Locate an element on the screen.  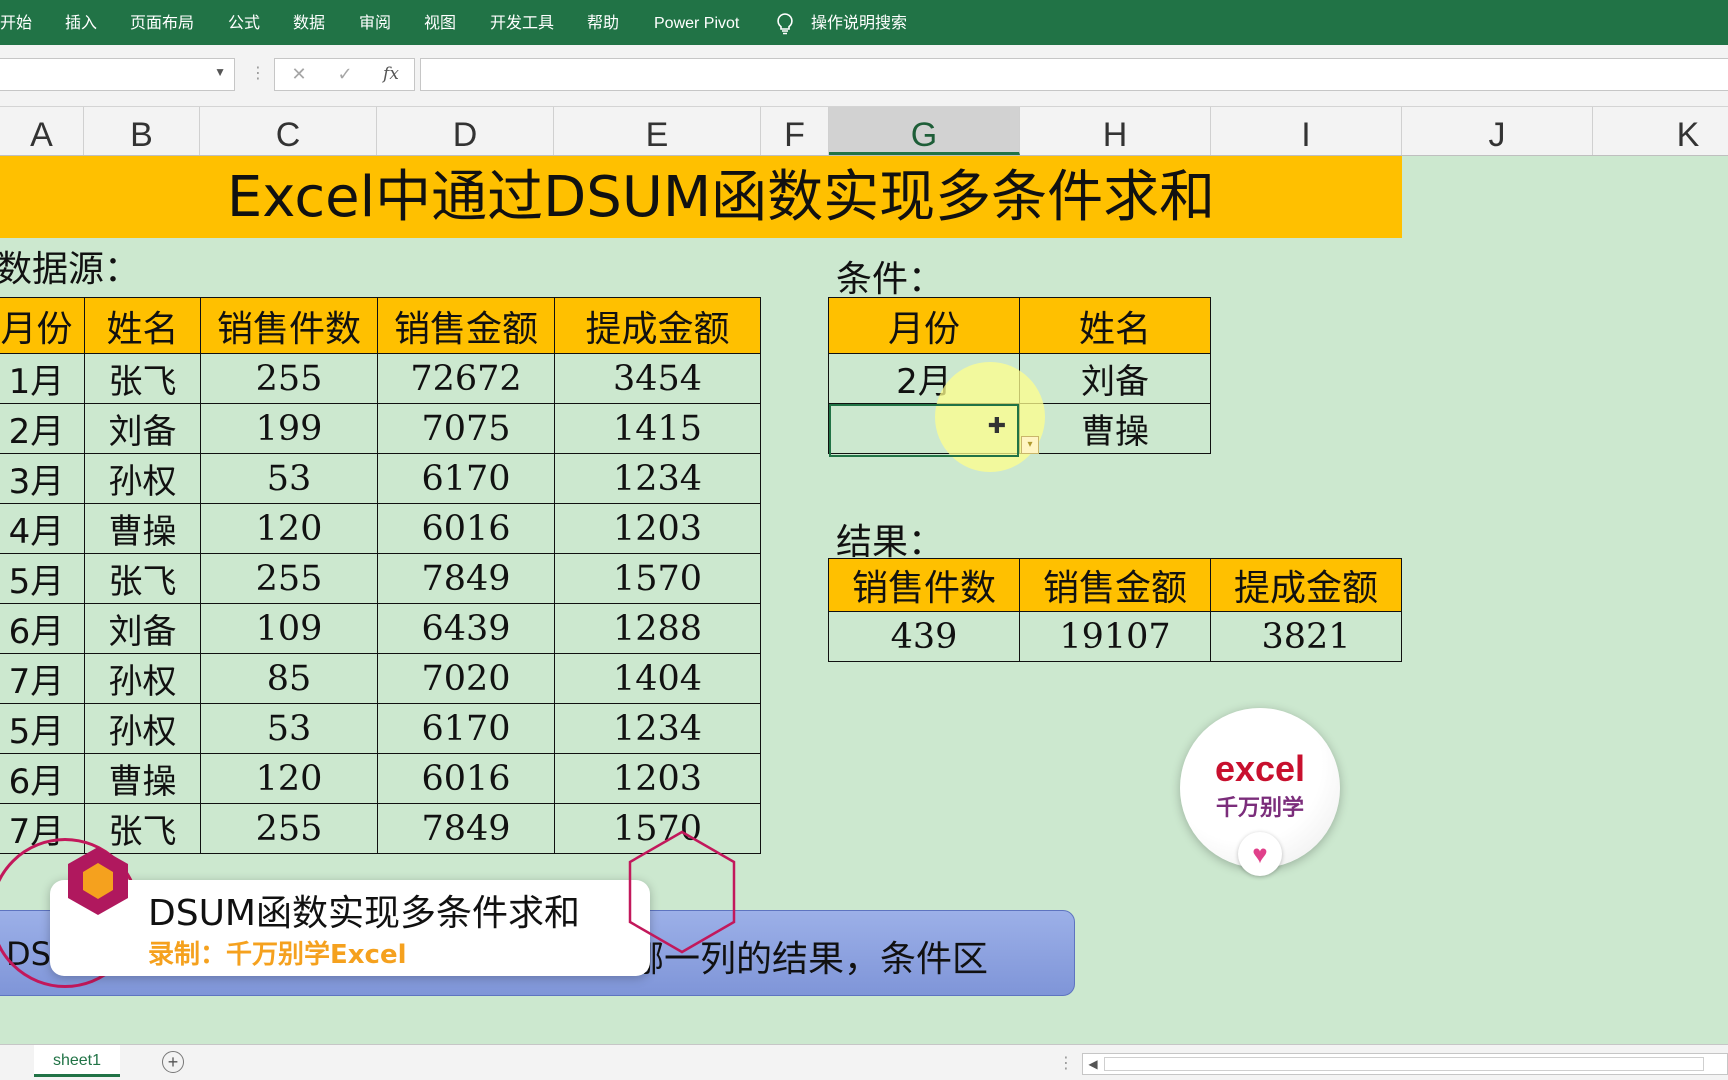
menu-review: 审阅 is located at coordinates (375, 22).